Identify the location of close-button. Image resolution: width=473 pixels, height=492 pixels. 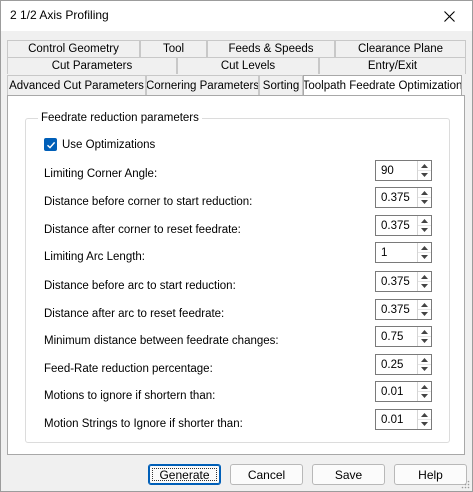
(449, 16).